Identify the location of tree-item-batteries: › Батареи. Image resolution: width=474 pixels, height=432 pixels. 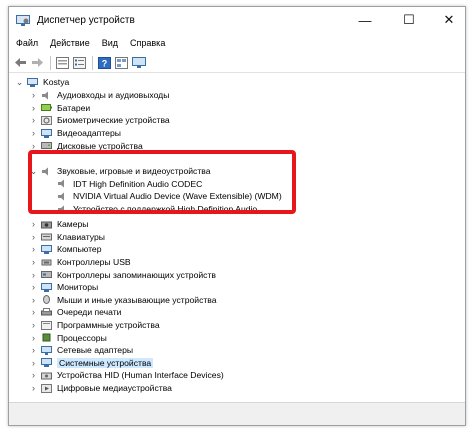
(59, 108).